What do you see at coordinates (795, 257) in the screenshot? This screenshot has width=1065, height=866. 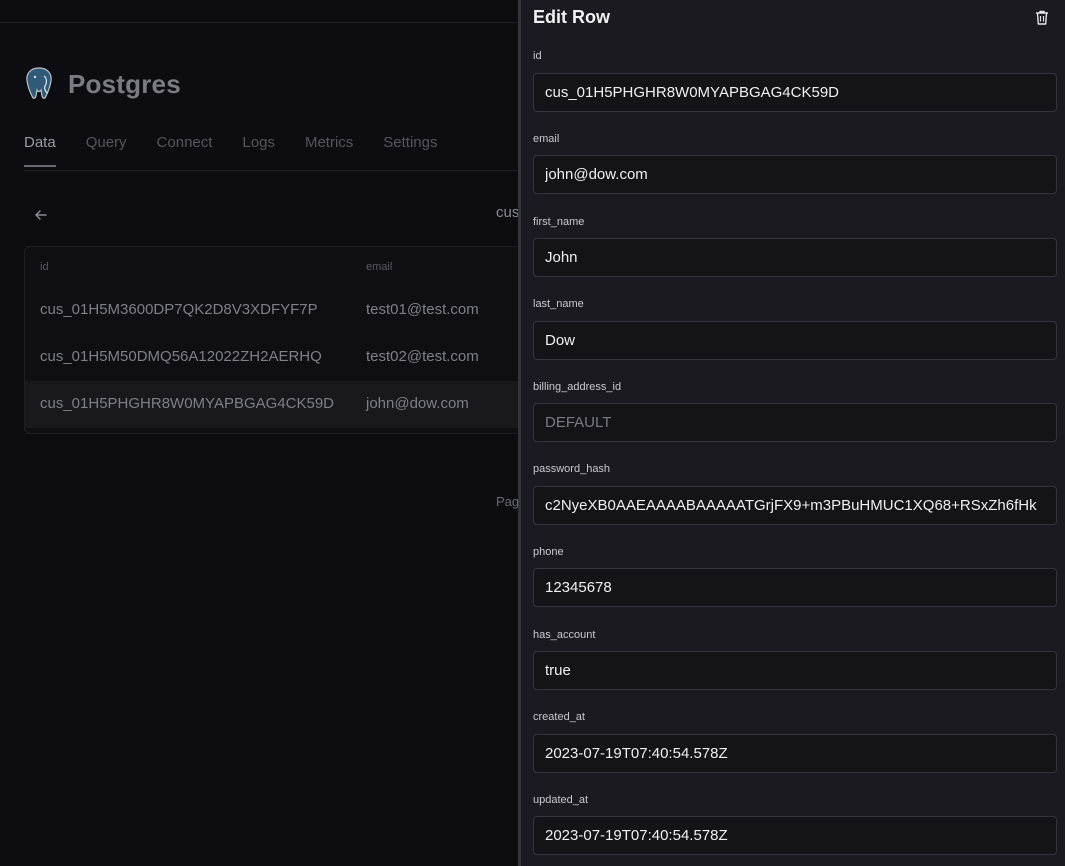 I see `first-name-field` at bounding box center [795, 257].